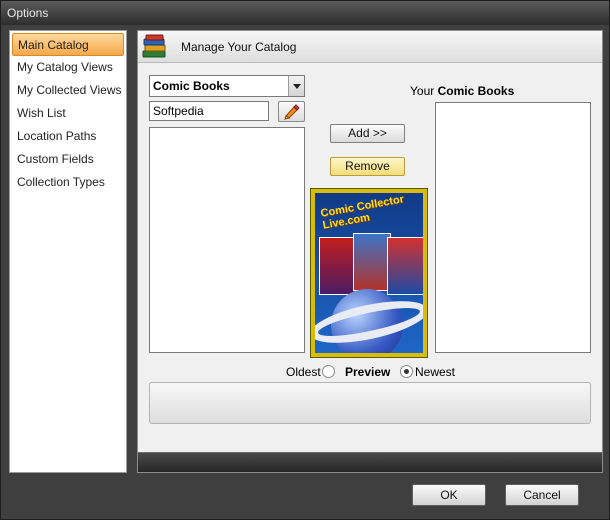  I want to click on cover-art: Comic Collector Live.com, so click(369, 273).